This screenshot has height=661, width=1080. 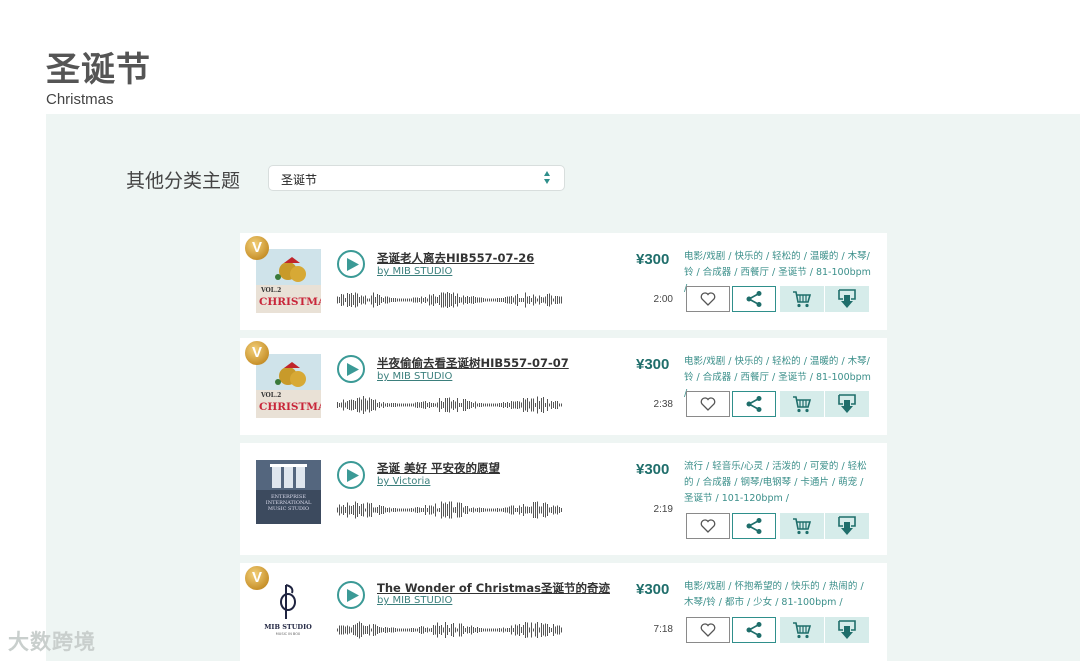 I want to click on track-title: 圣诞老人离去HIB557-07-26, so click(x=455, y=258).